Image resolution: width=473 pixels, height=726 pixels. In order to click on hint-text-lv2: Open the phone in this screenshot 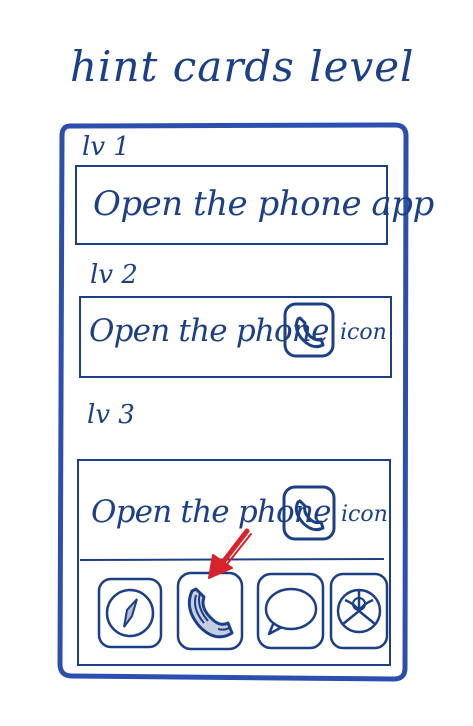, I will do `click(209, 331)`.